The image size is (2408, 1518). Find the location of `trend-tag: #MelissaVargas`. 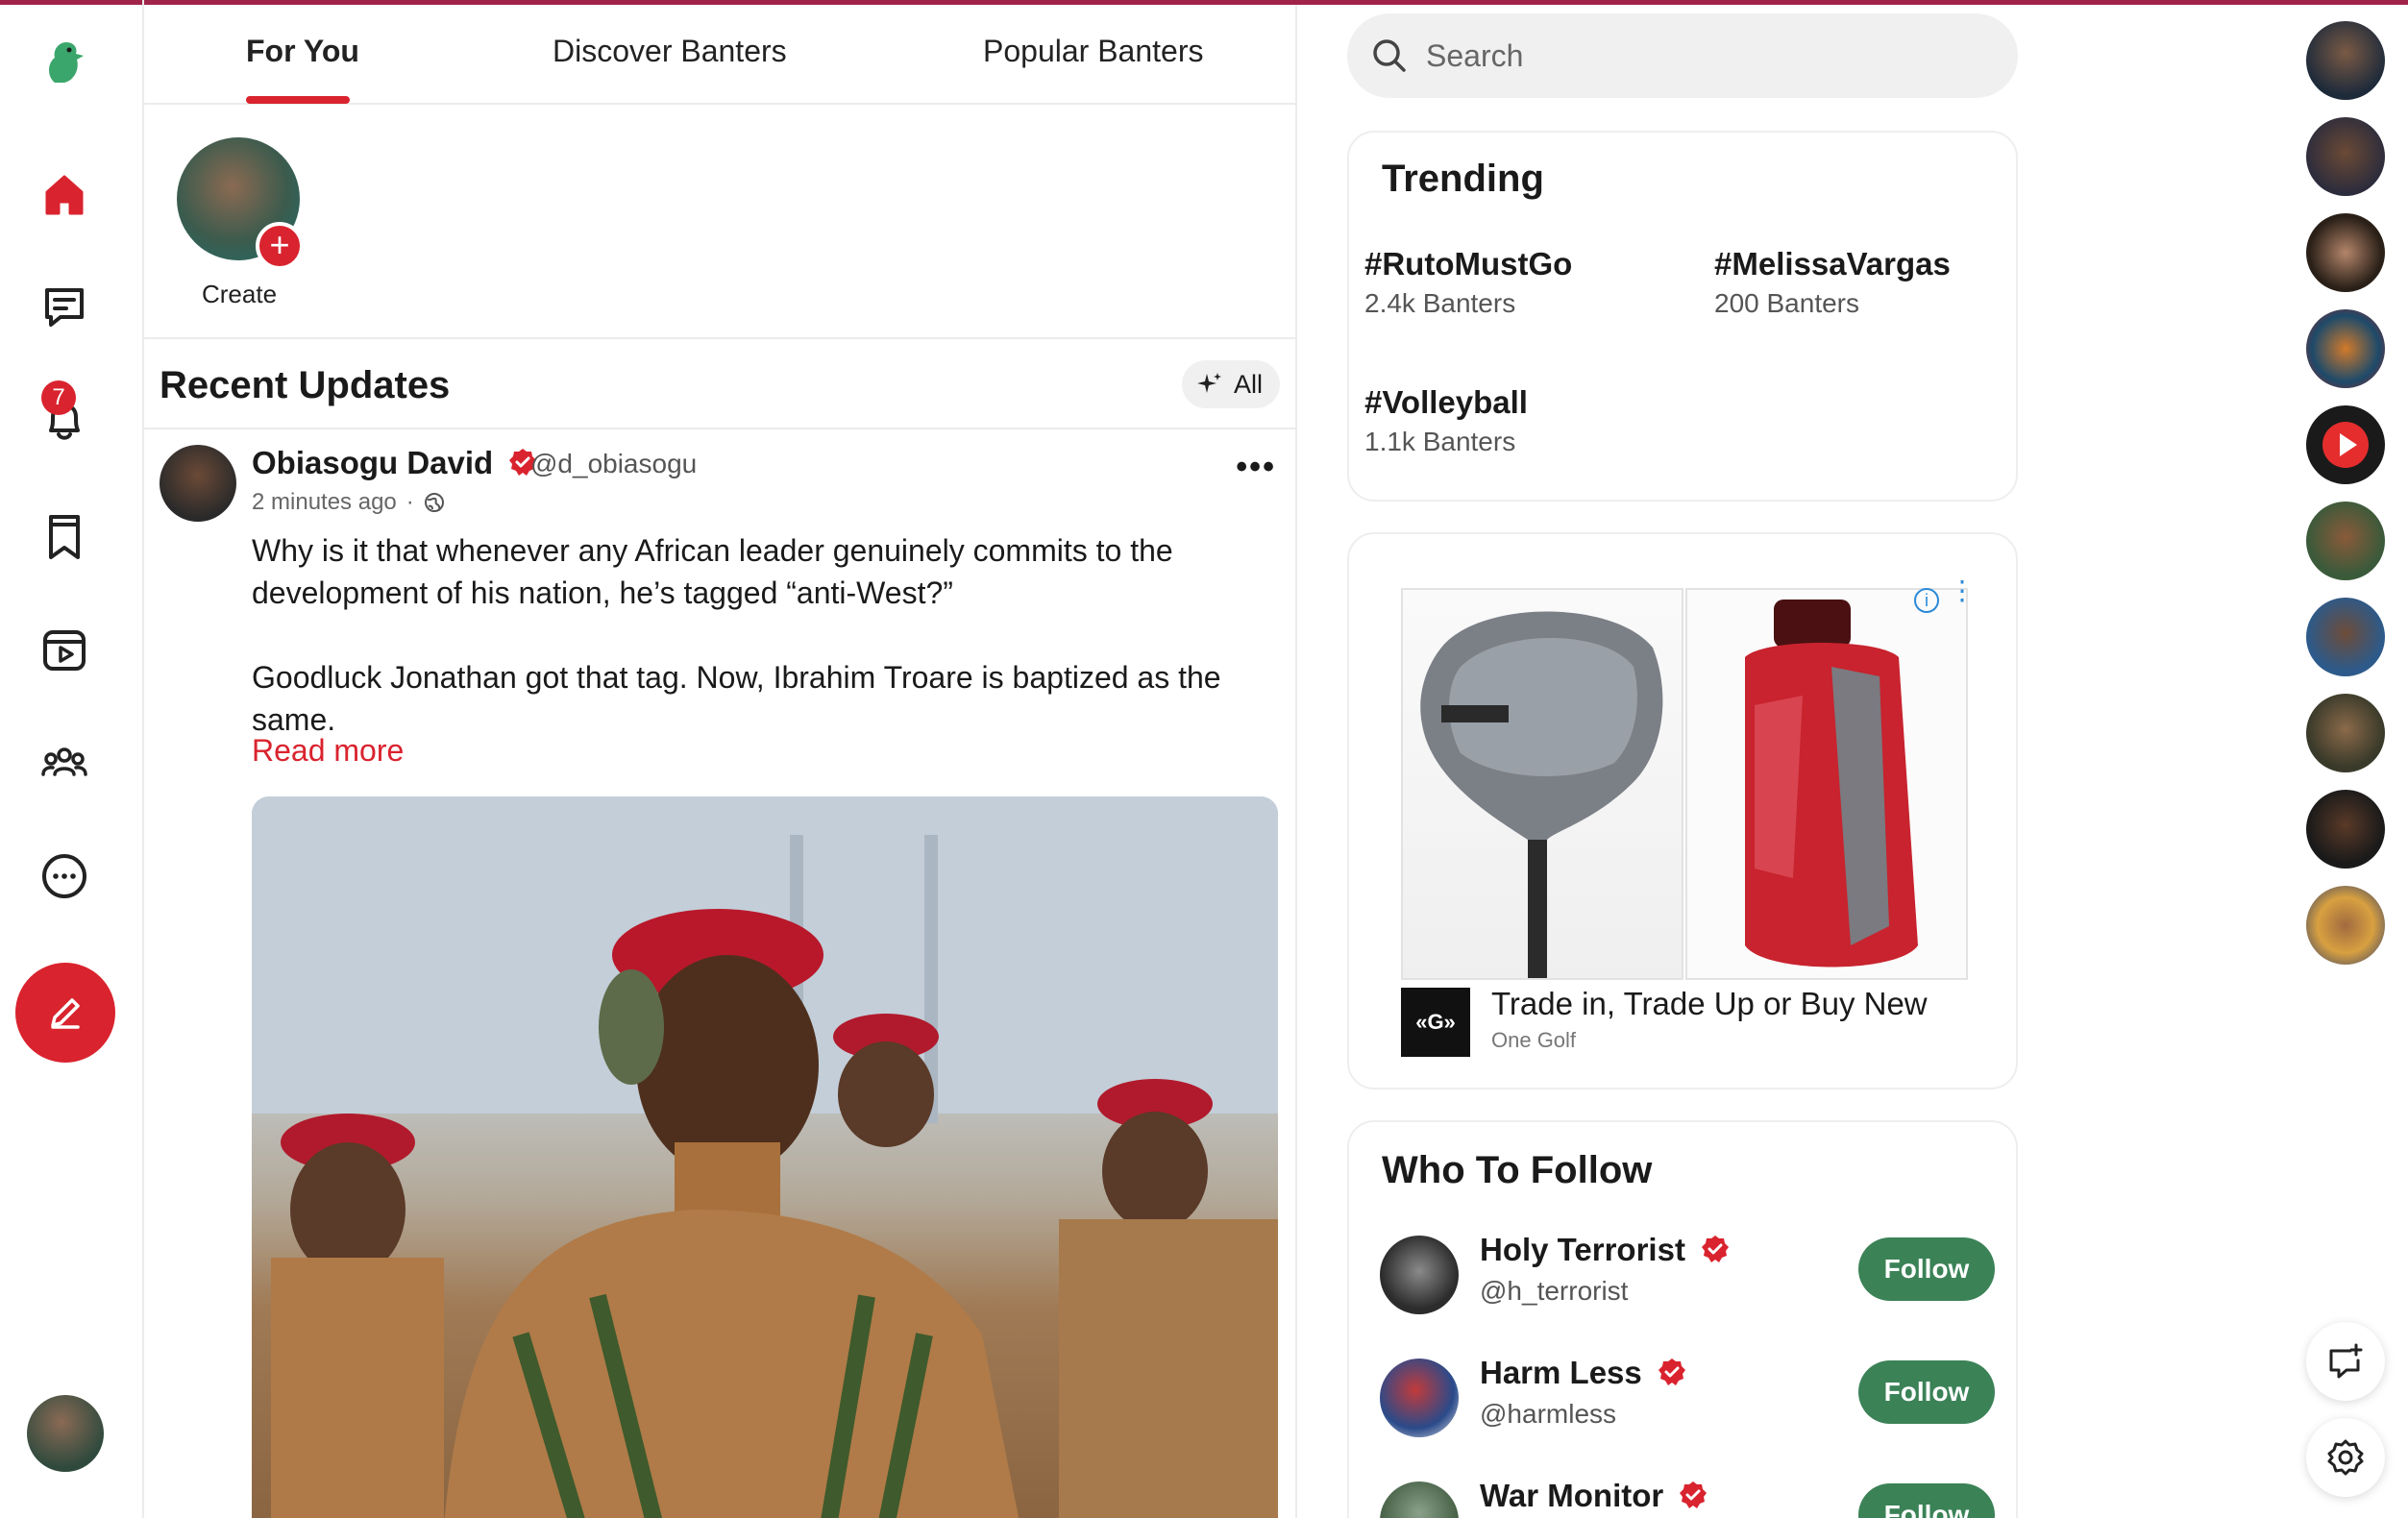

trend-tag: #MelissaVargas is located at coordinates (1833, 264).